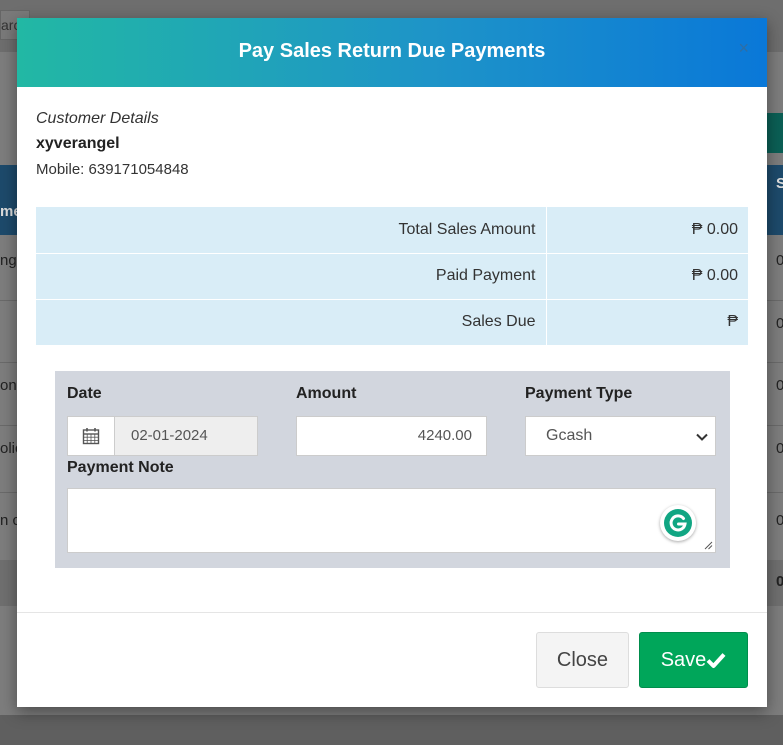 This screenshot has height=745, width=783. I want to click on save-button-label: Save, so click(683, 659).